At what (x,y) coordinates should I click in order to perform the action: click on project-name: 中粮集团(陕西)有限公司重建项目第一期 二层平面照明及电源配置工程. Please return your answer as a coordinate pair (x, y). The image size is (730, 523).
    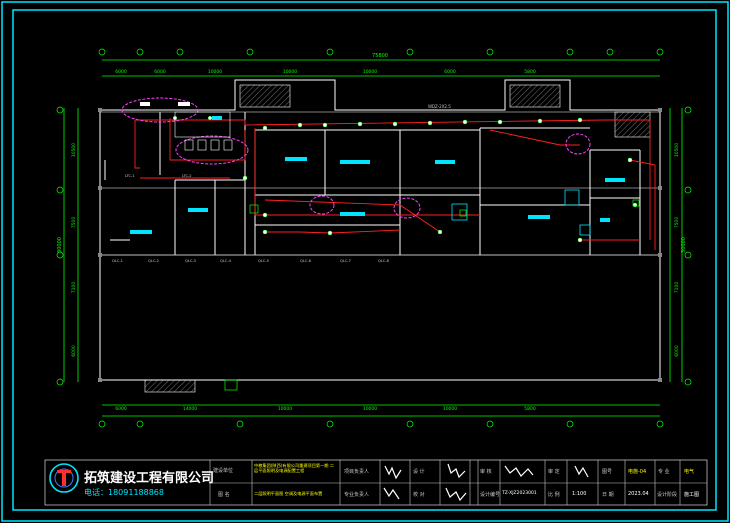
    Looking at the image, I should click on (294, 468).